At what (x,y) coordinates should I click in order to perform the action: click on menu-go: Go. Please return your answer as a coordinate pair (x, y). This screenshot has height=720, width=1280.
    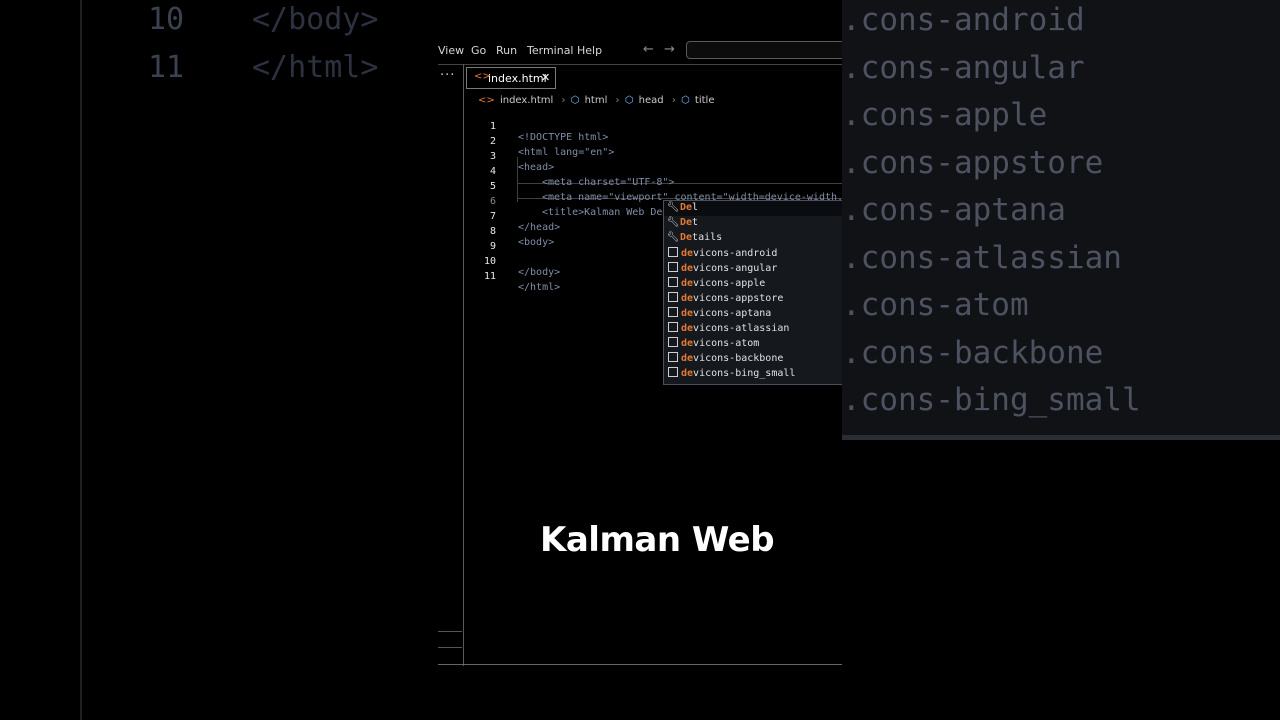
    Looking at the image, I should click on (478, 50).